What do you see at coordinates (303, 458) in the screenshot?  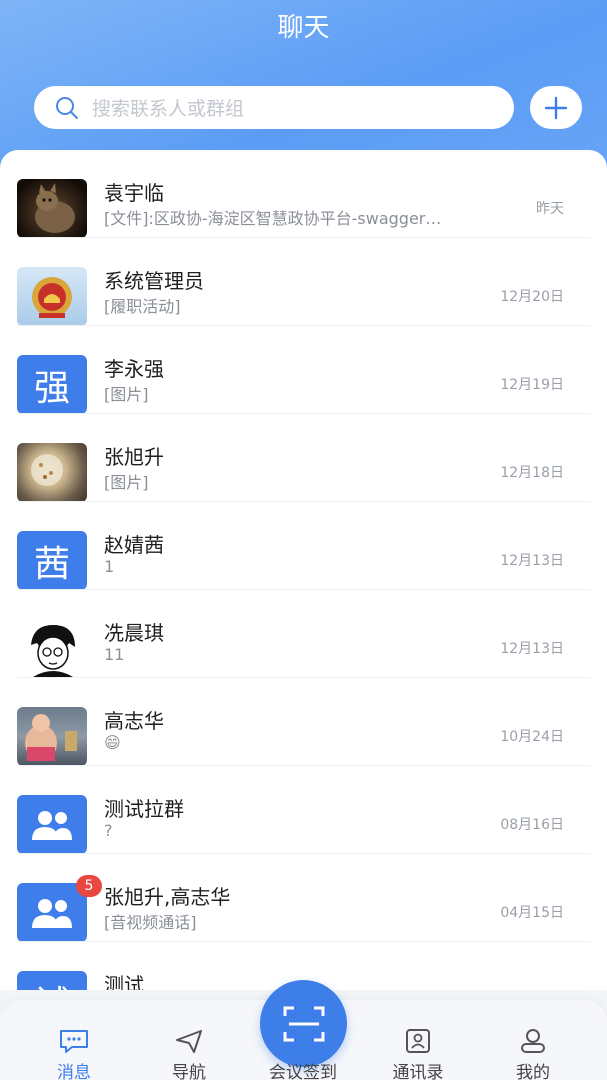 I see `chat-item: 张旭升 [图片] 12月18日` at bounding box center [303, 458].